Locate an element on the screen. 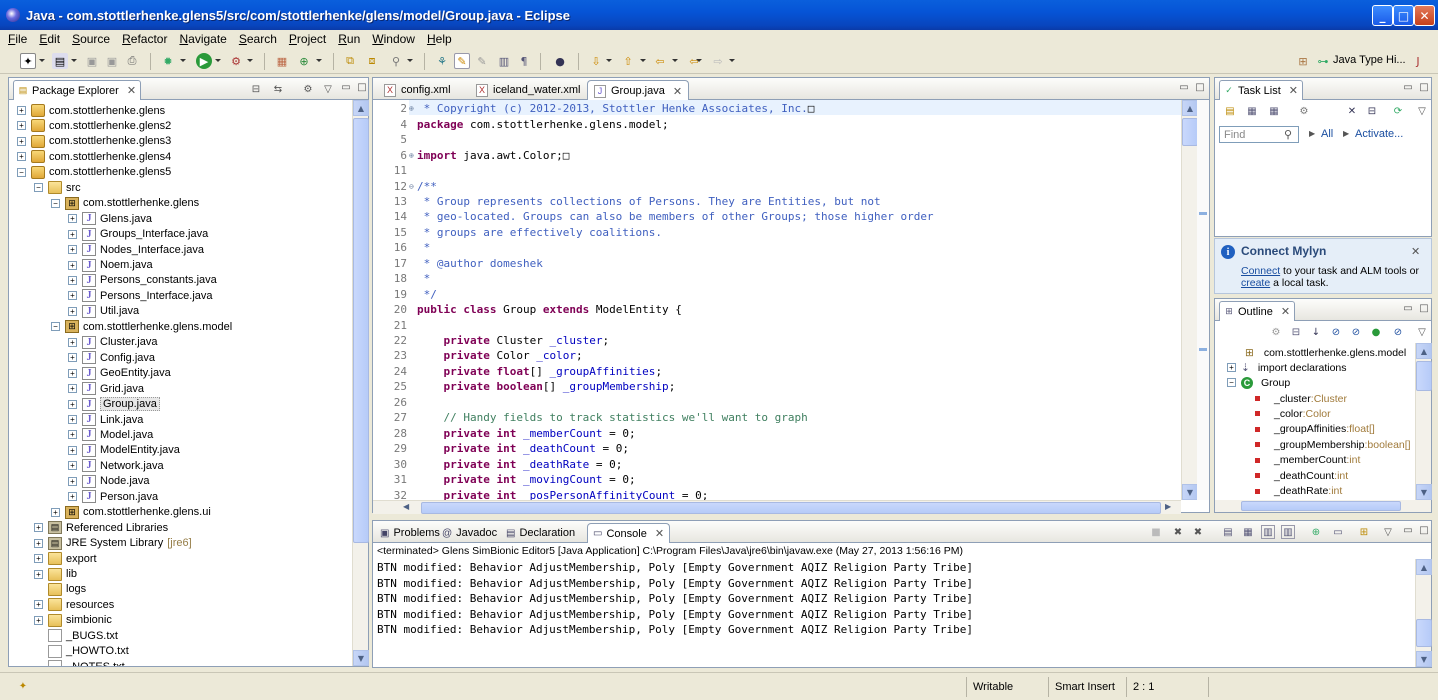  maximize-console-icon: □ is located at coordinates (1424, 530).